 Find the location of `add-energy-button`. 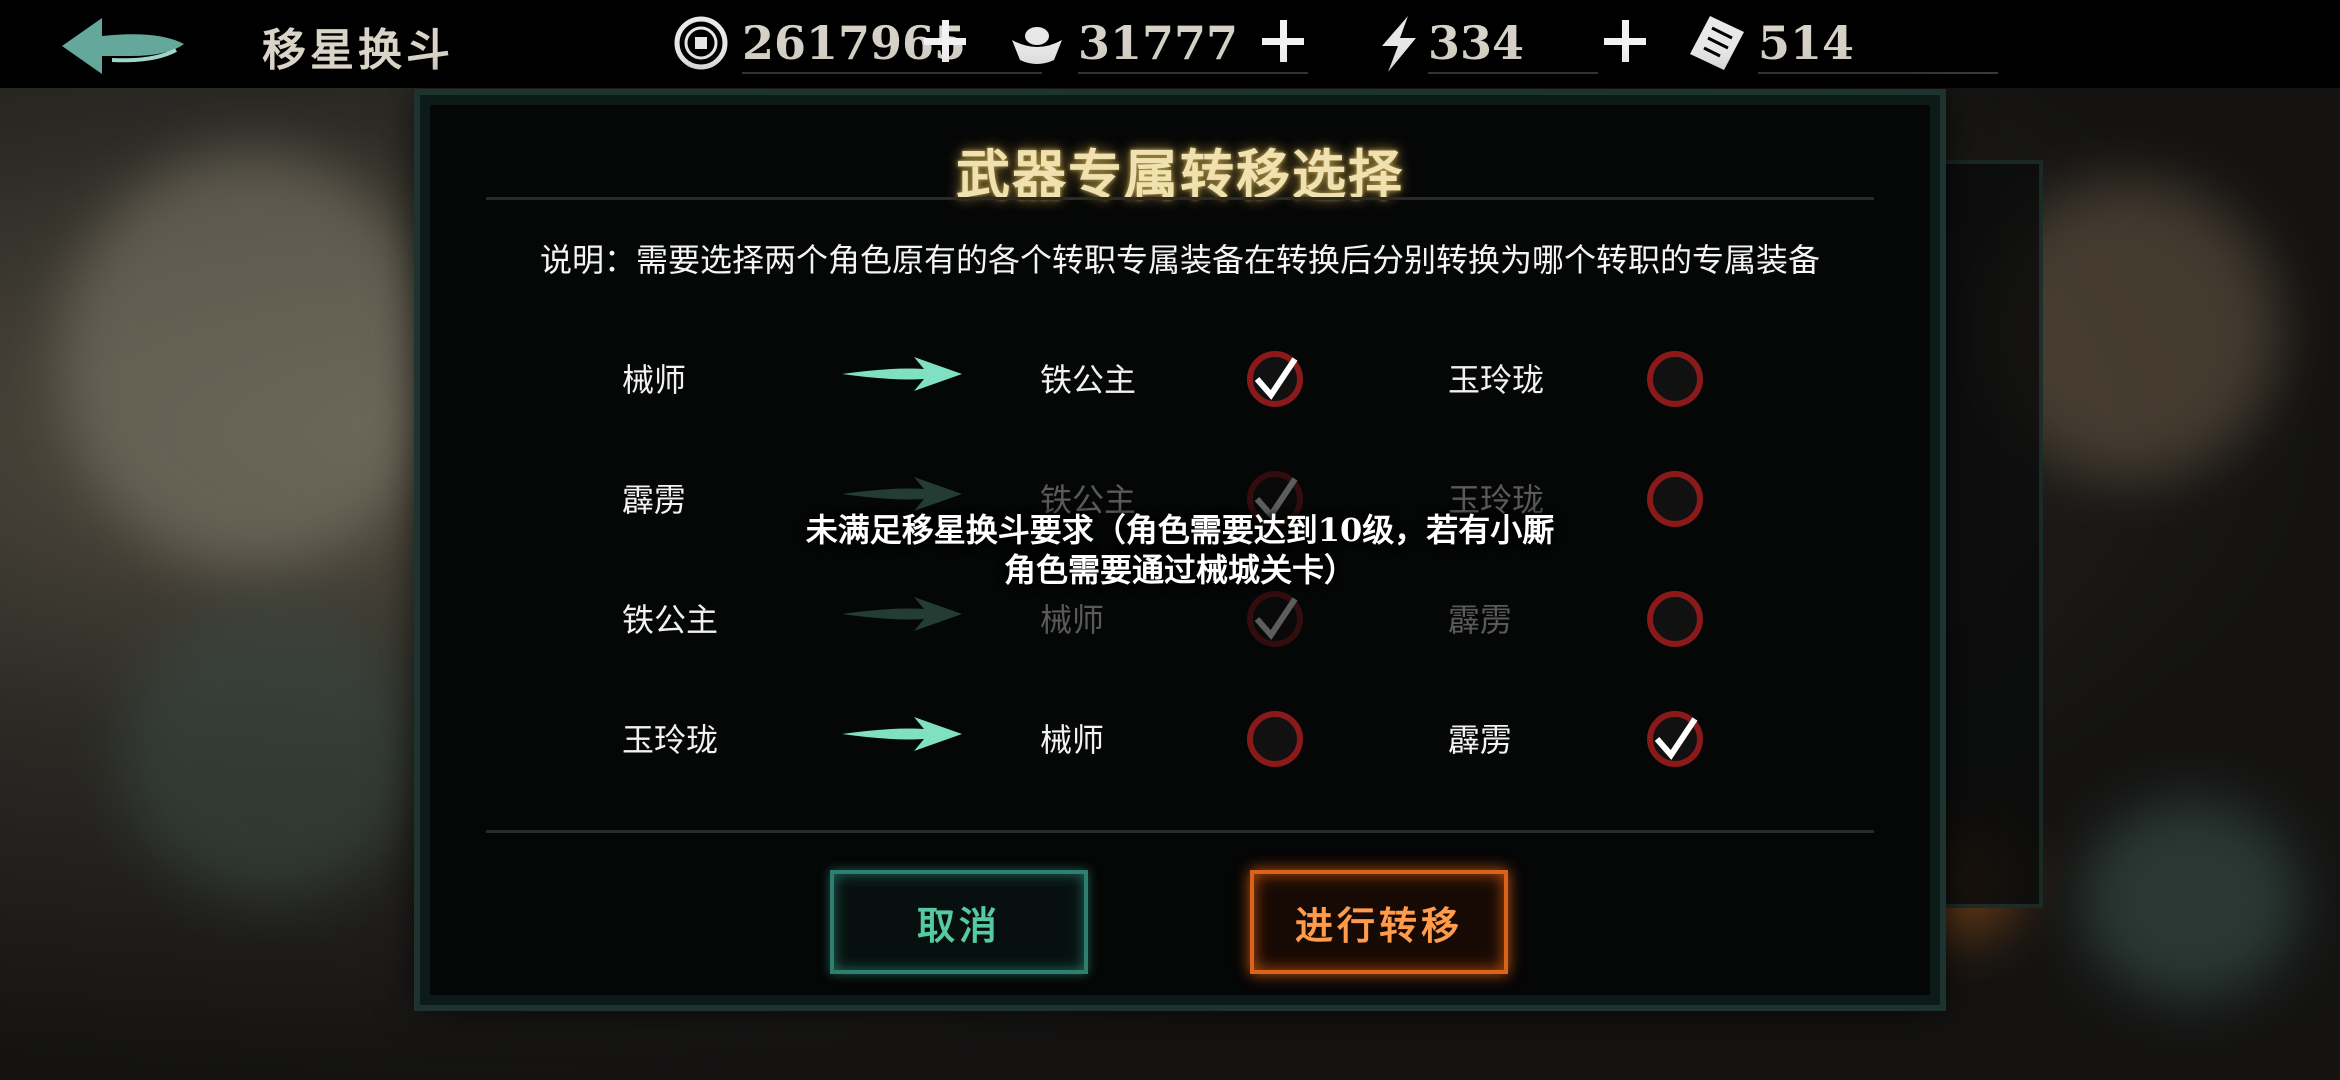

add-energy-button is located at coordinates (1625, 41).